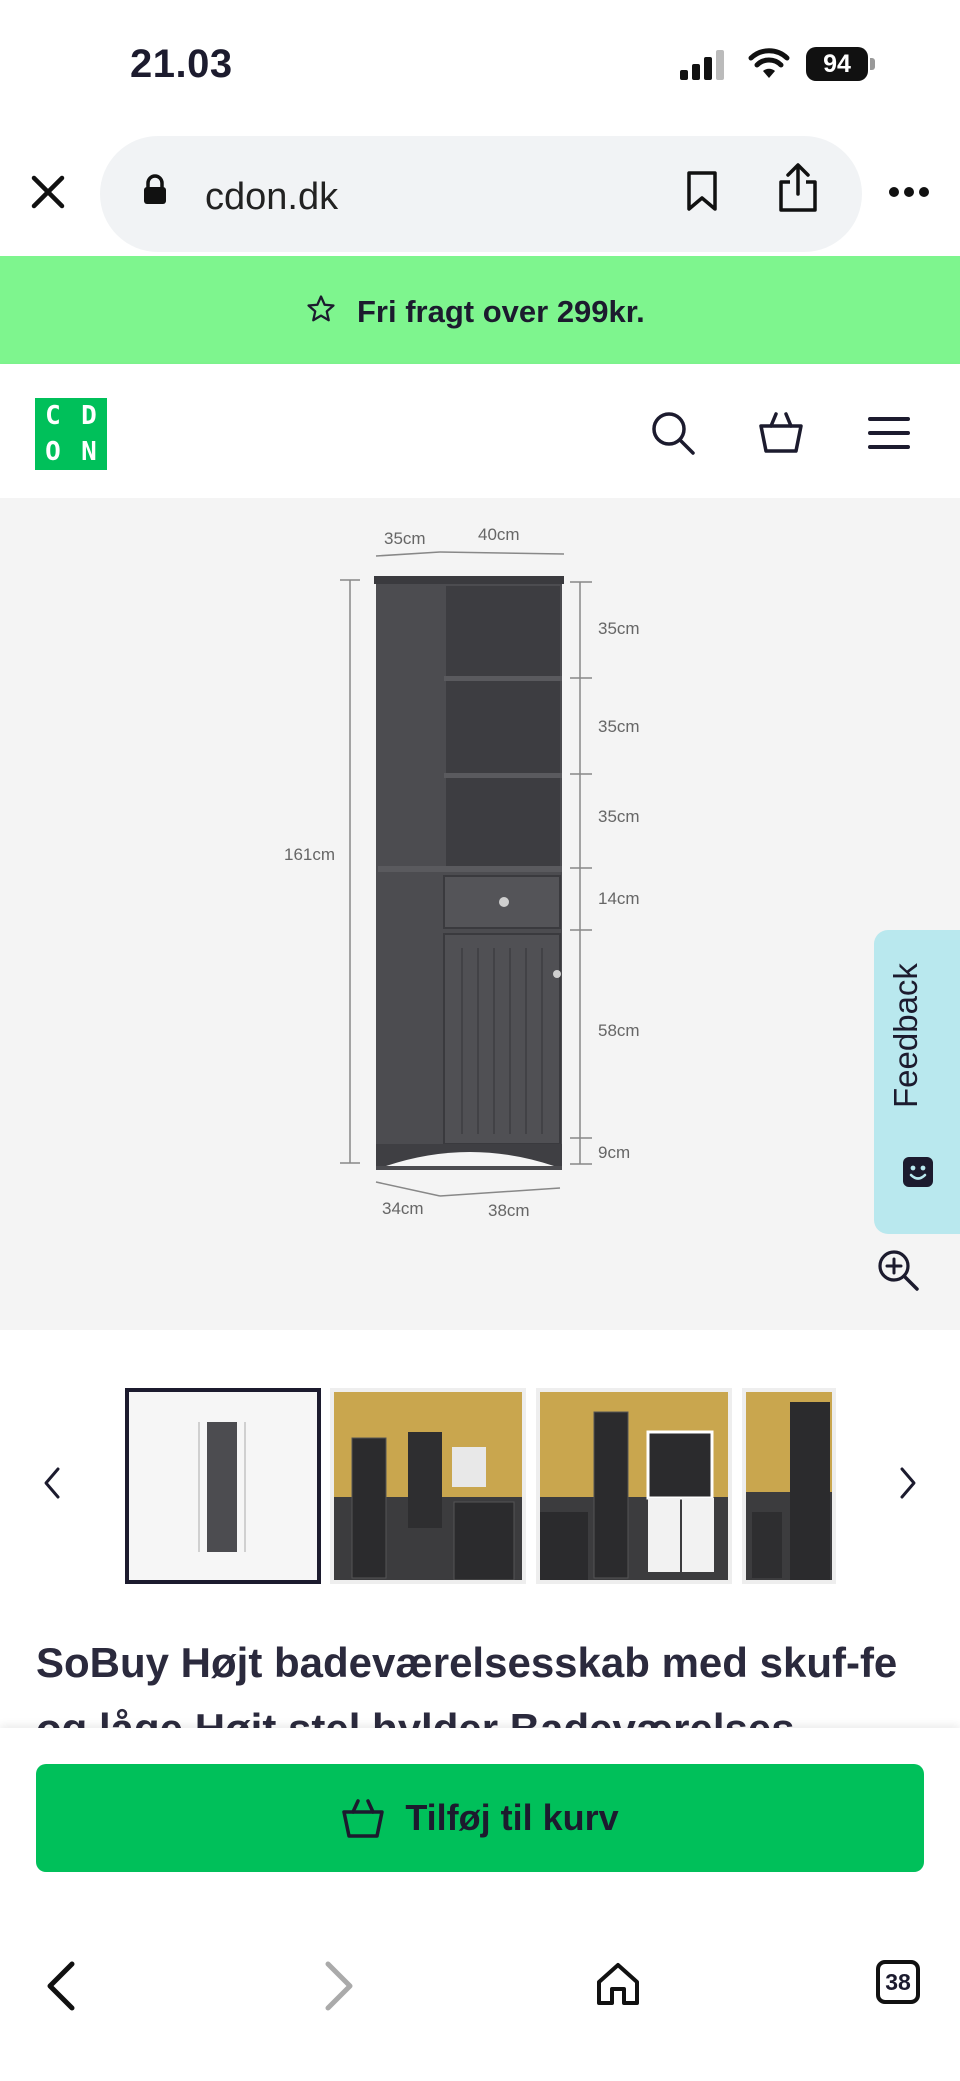 The image size is (960, 2081). I want to click on logo-letter: N, so click(89, 452).